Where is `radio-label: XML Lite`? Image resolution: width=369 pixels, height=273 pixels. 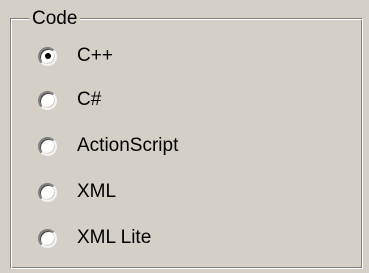 radio-label: XML Lite is located at coordinates (114, 237).